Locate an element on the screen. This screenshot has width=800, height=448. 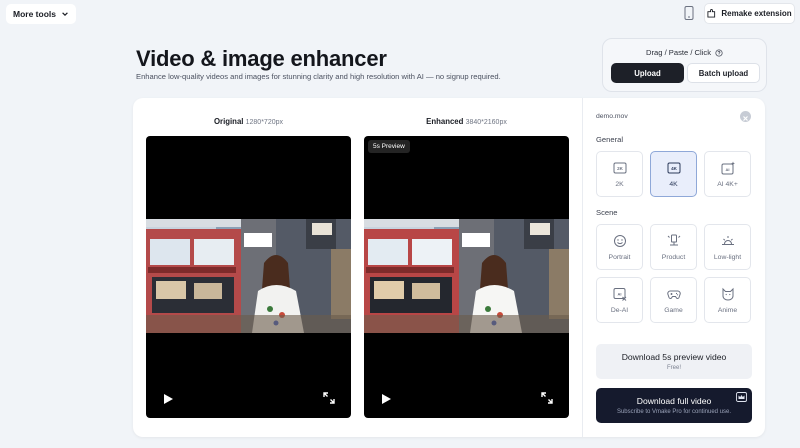
download-full-title: Download full video is located at coordinates (674, 401).